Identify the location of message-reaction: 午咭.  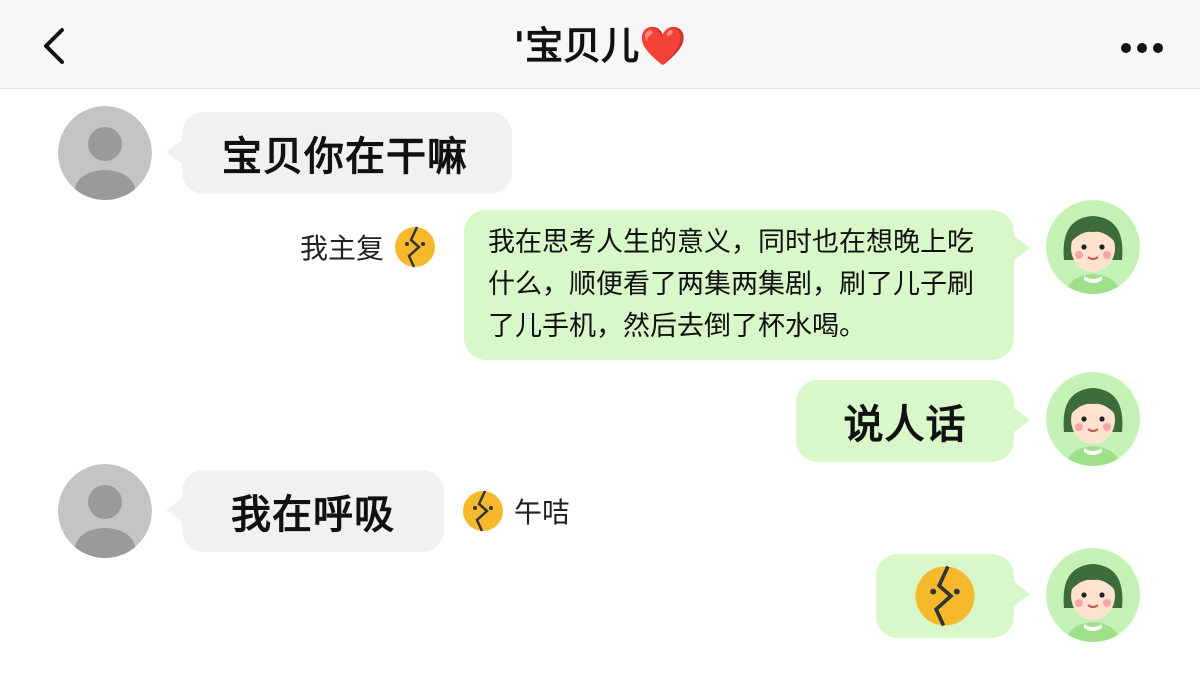
(516, 511).